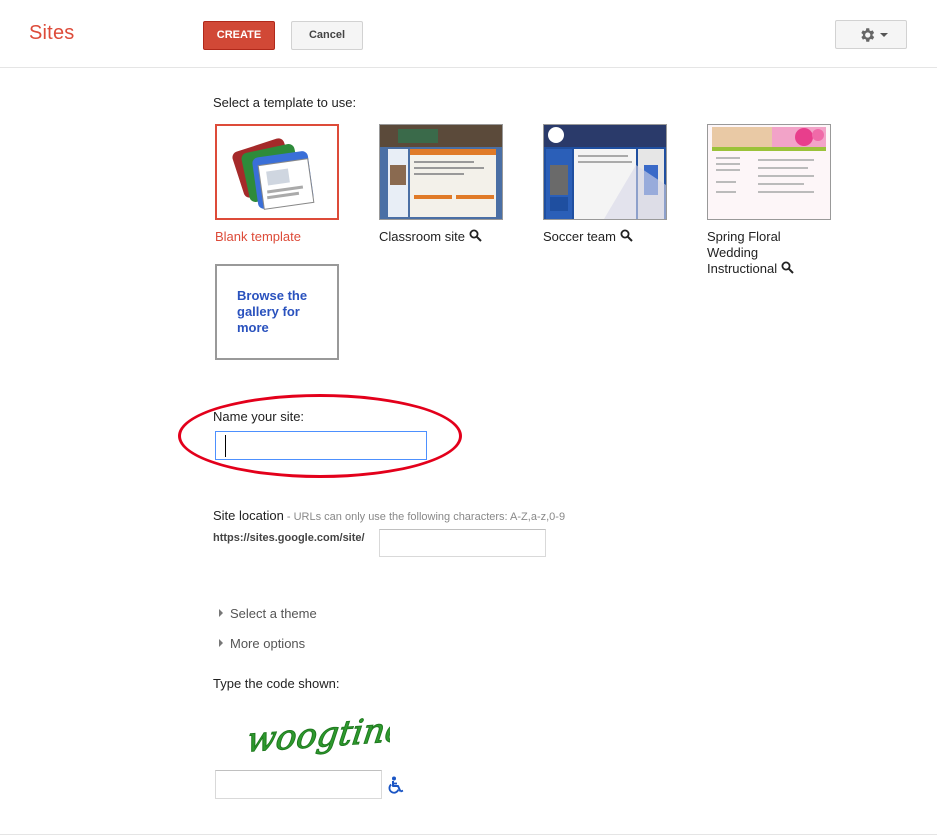 This screenshot has width=937, height=838. Describe the element at coordinates (289, 538) in the screenshot. I see `url-prefix: https://sites.google.com/site/` at that location.